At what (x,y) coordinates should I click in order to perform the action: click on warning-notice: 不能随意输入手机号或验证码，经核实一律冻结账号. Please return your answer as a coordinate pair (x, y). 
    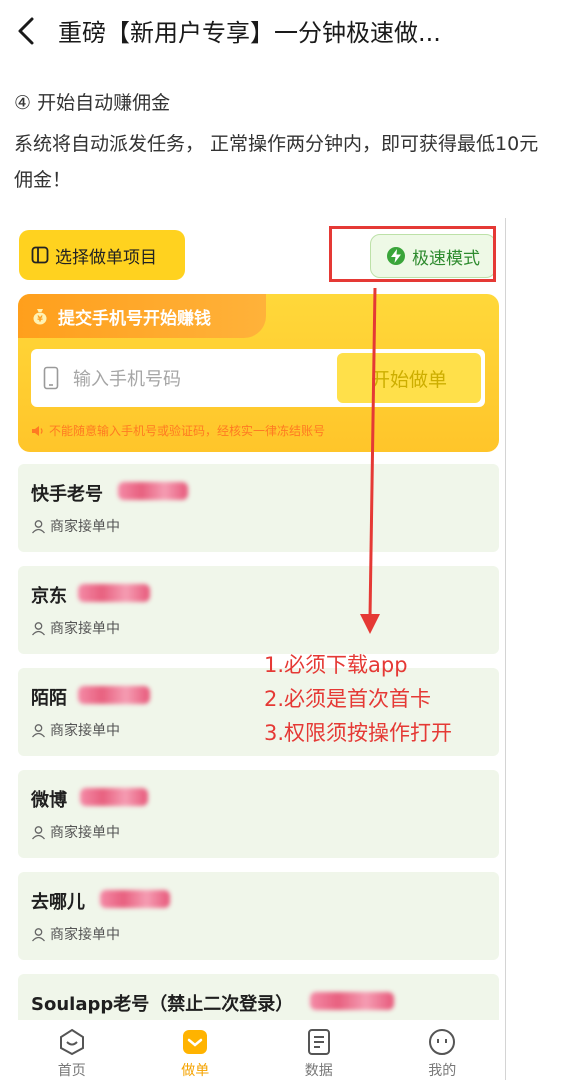
    Looking at the image, I should click on (178, 430).